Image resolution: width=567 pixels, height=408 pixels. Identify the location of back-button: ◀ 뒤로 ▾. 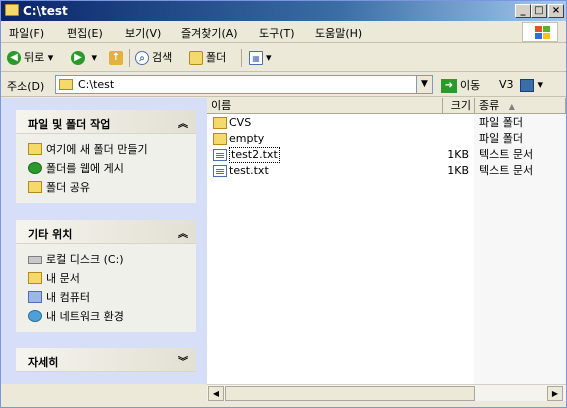
(30, 58).